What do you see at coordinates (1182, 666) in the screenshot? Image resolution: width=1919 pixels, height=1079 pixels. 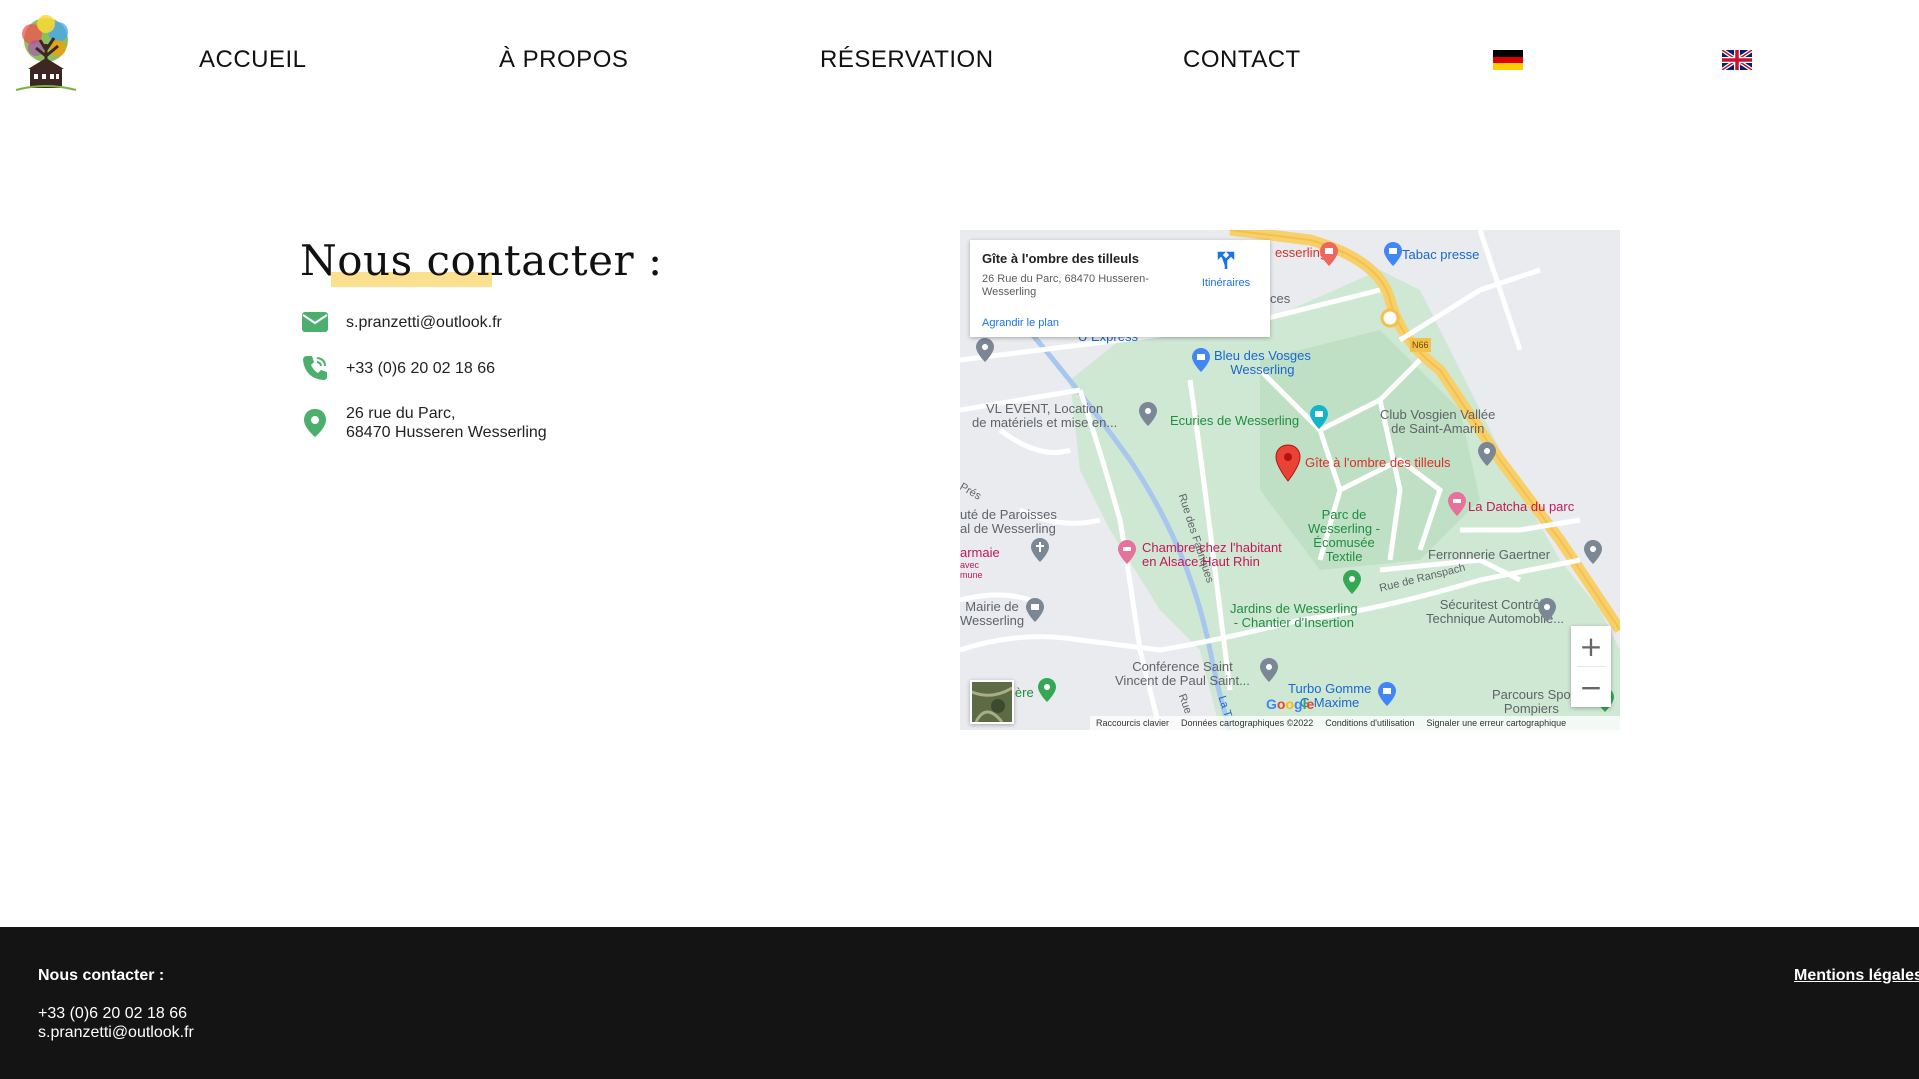 I see `conference-line1: Conférence Saint` at bounding box center [1182, 666].